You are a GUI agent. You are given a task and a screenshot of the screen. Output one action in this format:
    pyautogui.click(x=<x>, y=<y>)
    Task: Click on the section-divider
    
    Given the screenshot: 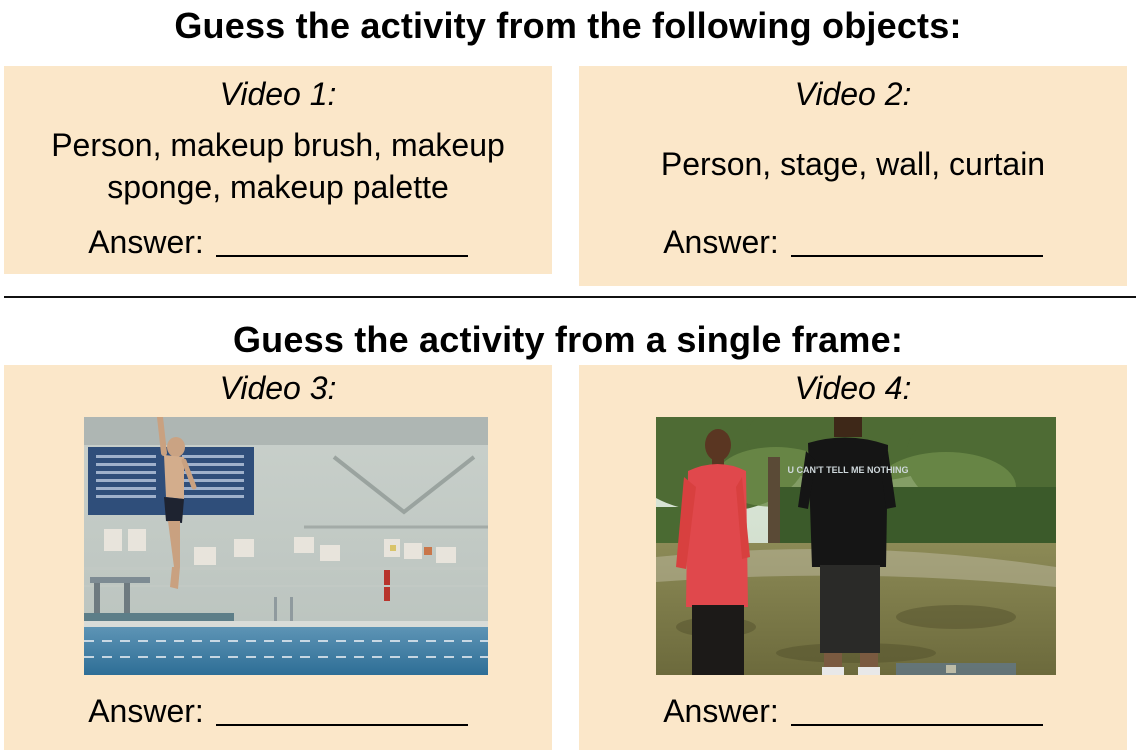 What is the action you would take?
    pyautogui.click(x=570, y=297)
    